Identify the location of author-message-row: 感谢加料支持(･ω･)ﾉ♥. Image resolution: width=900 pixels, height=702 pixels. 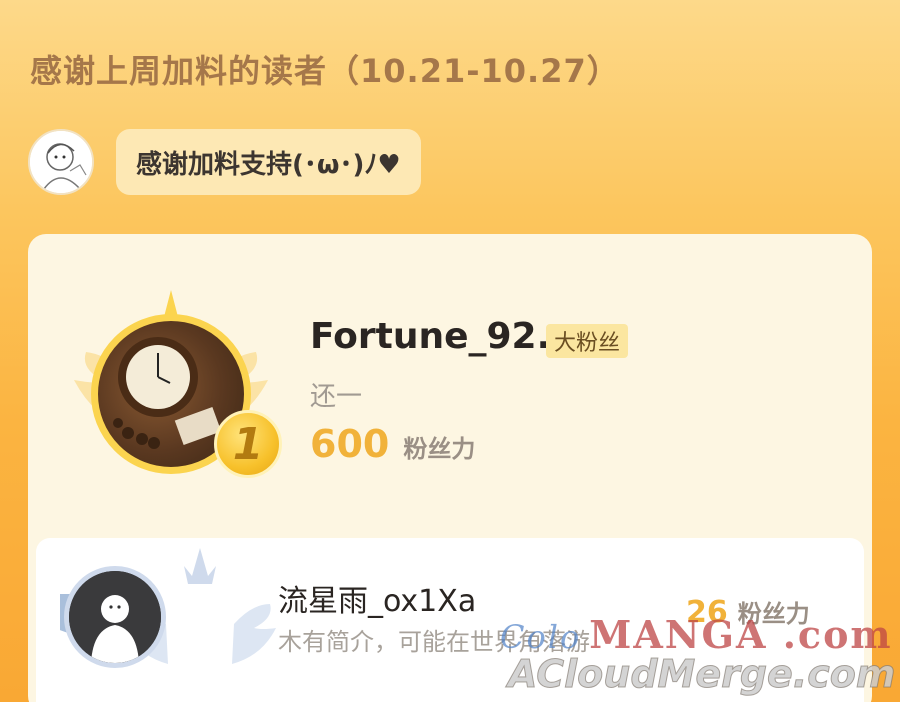
(224, 162).